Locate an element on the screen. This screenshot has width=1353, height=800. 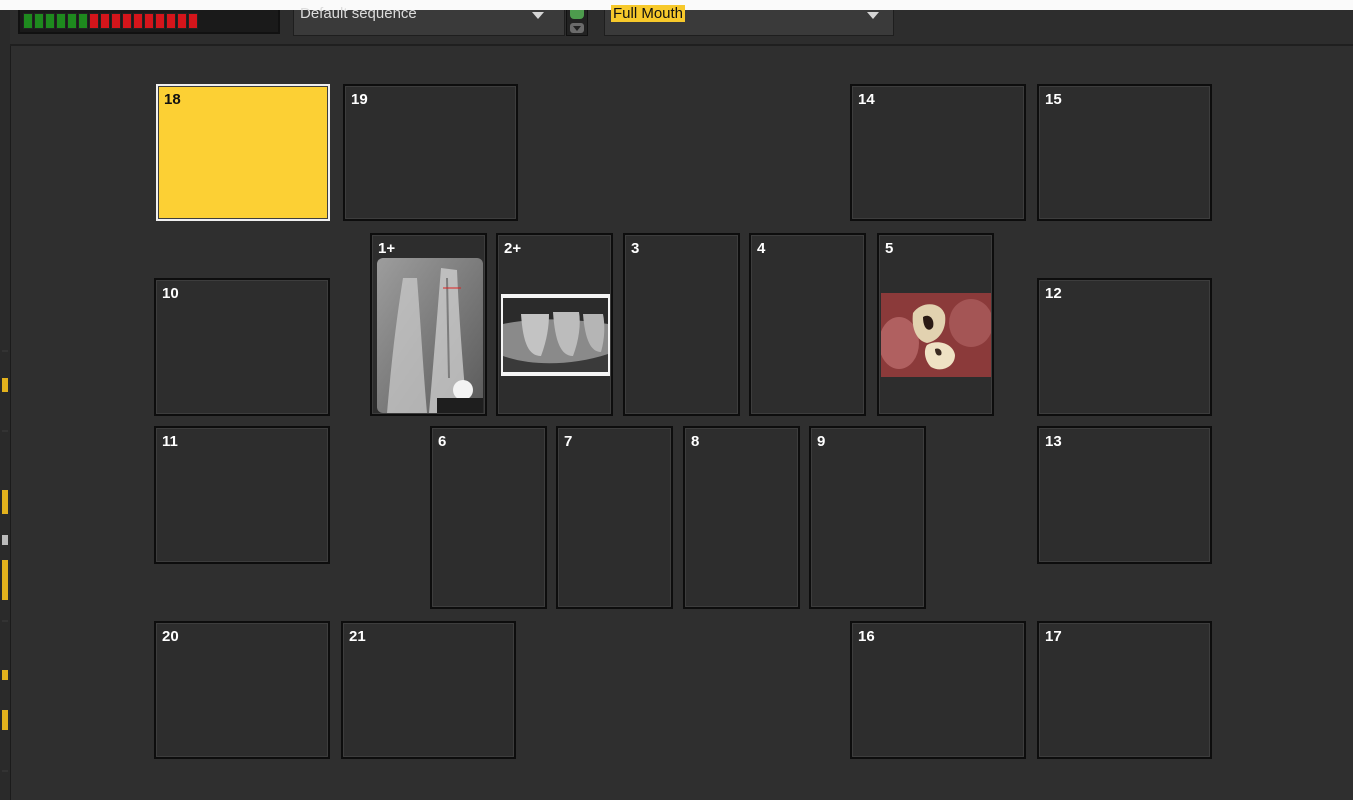
mount-slot: 16 is located at coordinates (938, 690).